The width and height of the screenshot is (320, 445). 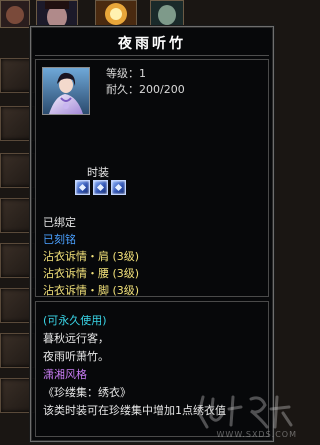 What do you see at coordinates (98, 172) in the screenshot?
I see `socket-label: 时装` at bounding box center [98, 172].